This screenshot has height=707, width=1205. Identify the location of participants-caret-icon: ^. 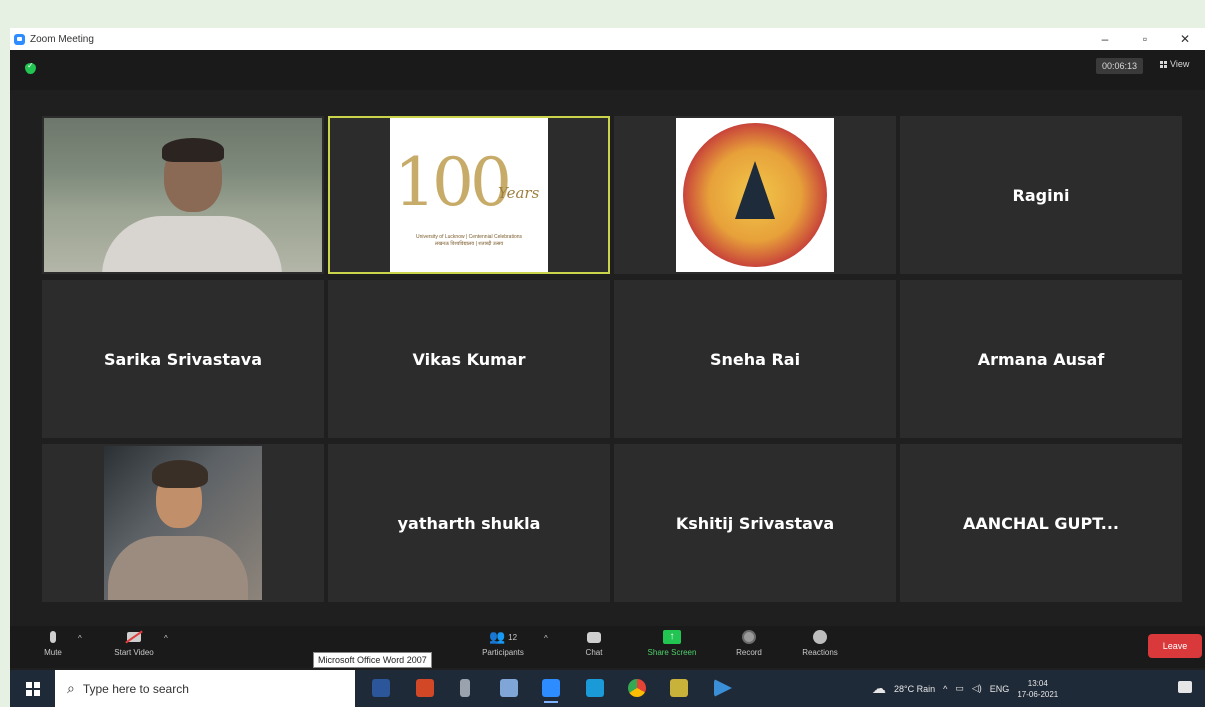
(546, 638).